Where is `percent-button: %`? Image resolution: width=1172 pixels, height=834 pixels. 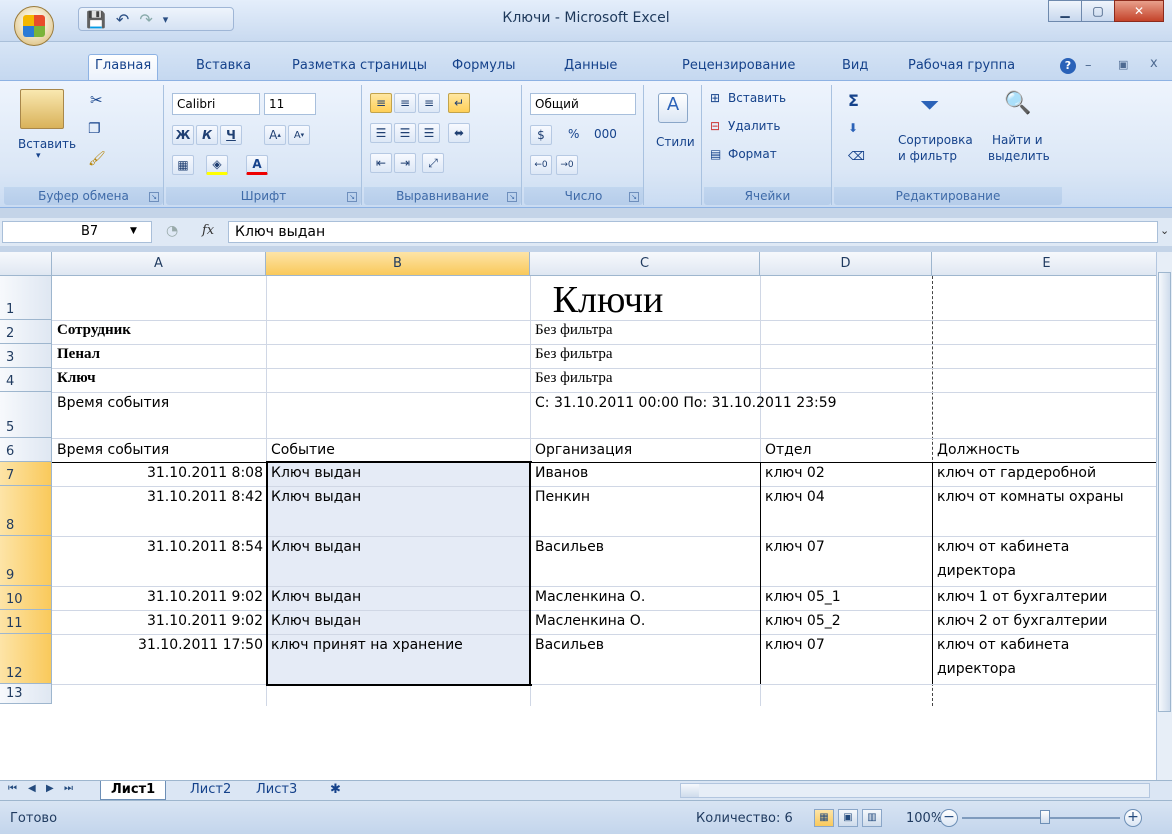 percent-button: % is located at coordinates (573, 134).